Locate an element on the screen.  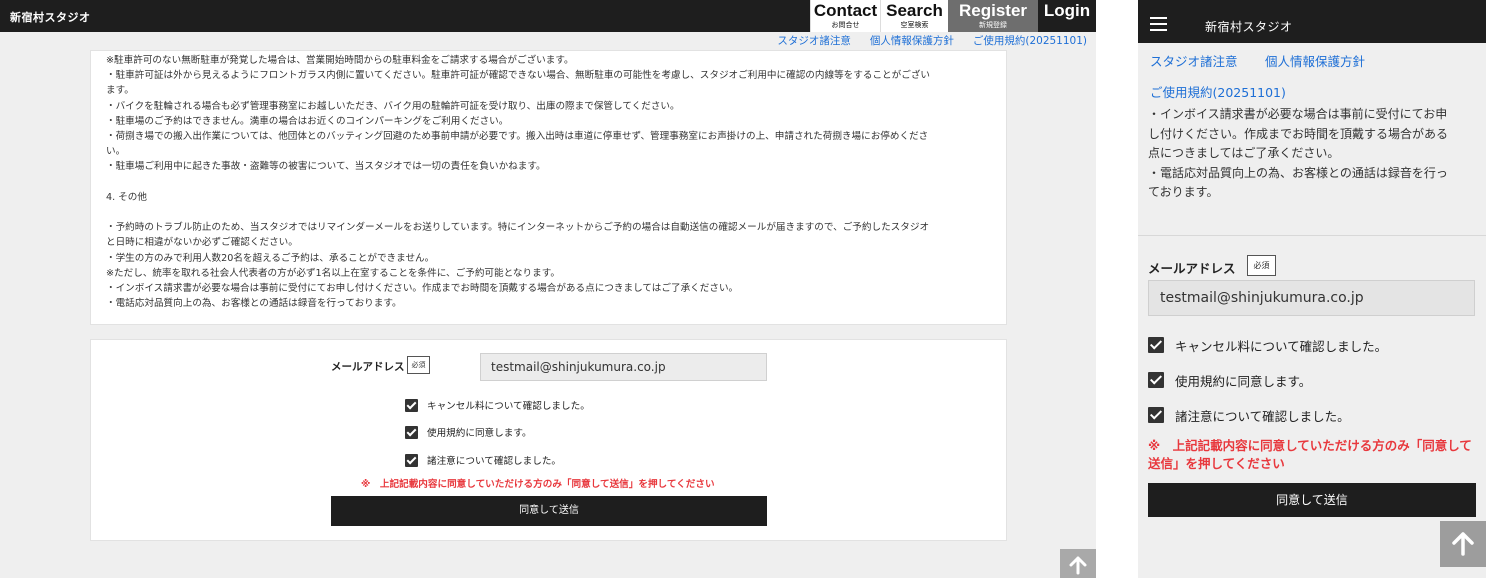
check-cancellation: キャンセル料について確認しました。 is located at coordinates (497, 405).